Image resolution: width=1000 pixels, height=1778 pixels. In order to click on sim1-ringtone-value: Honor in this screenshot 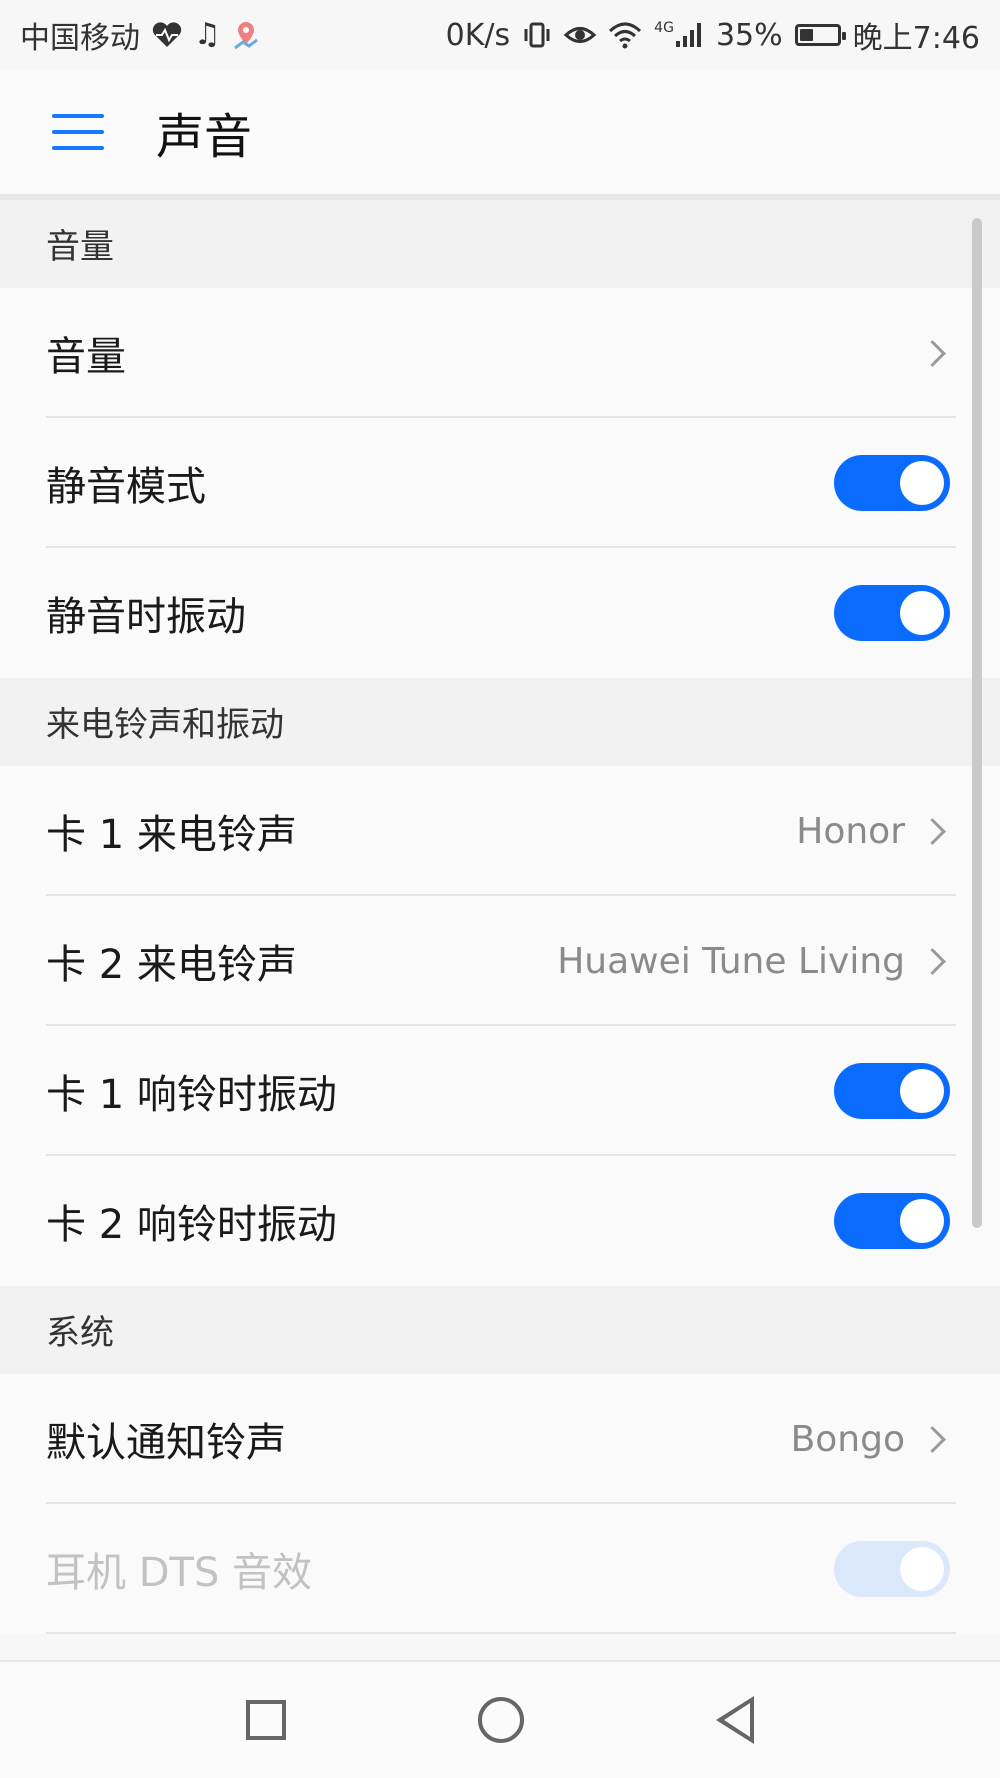, I will do `click(850, 831)`.